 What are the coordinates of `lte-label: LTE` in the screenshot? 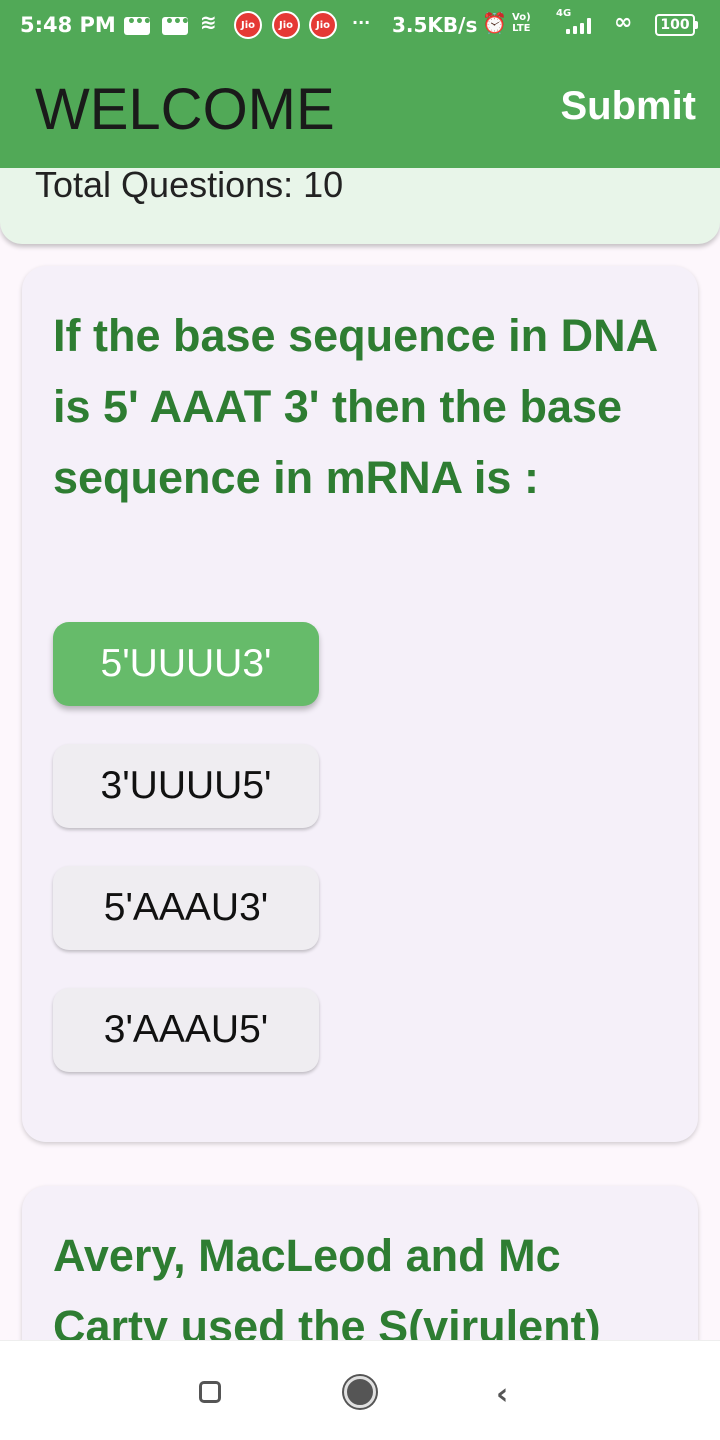 It's located at (521, 28).